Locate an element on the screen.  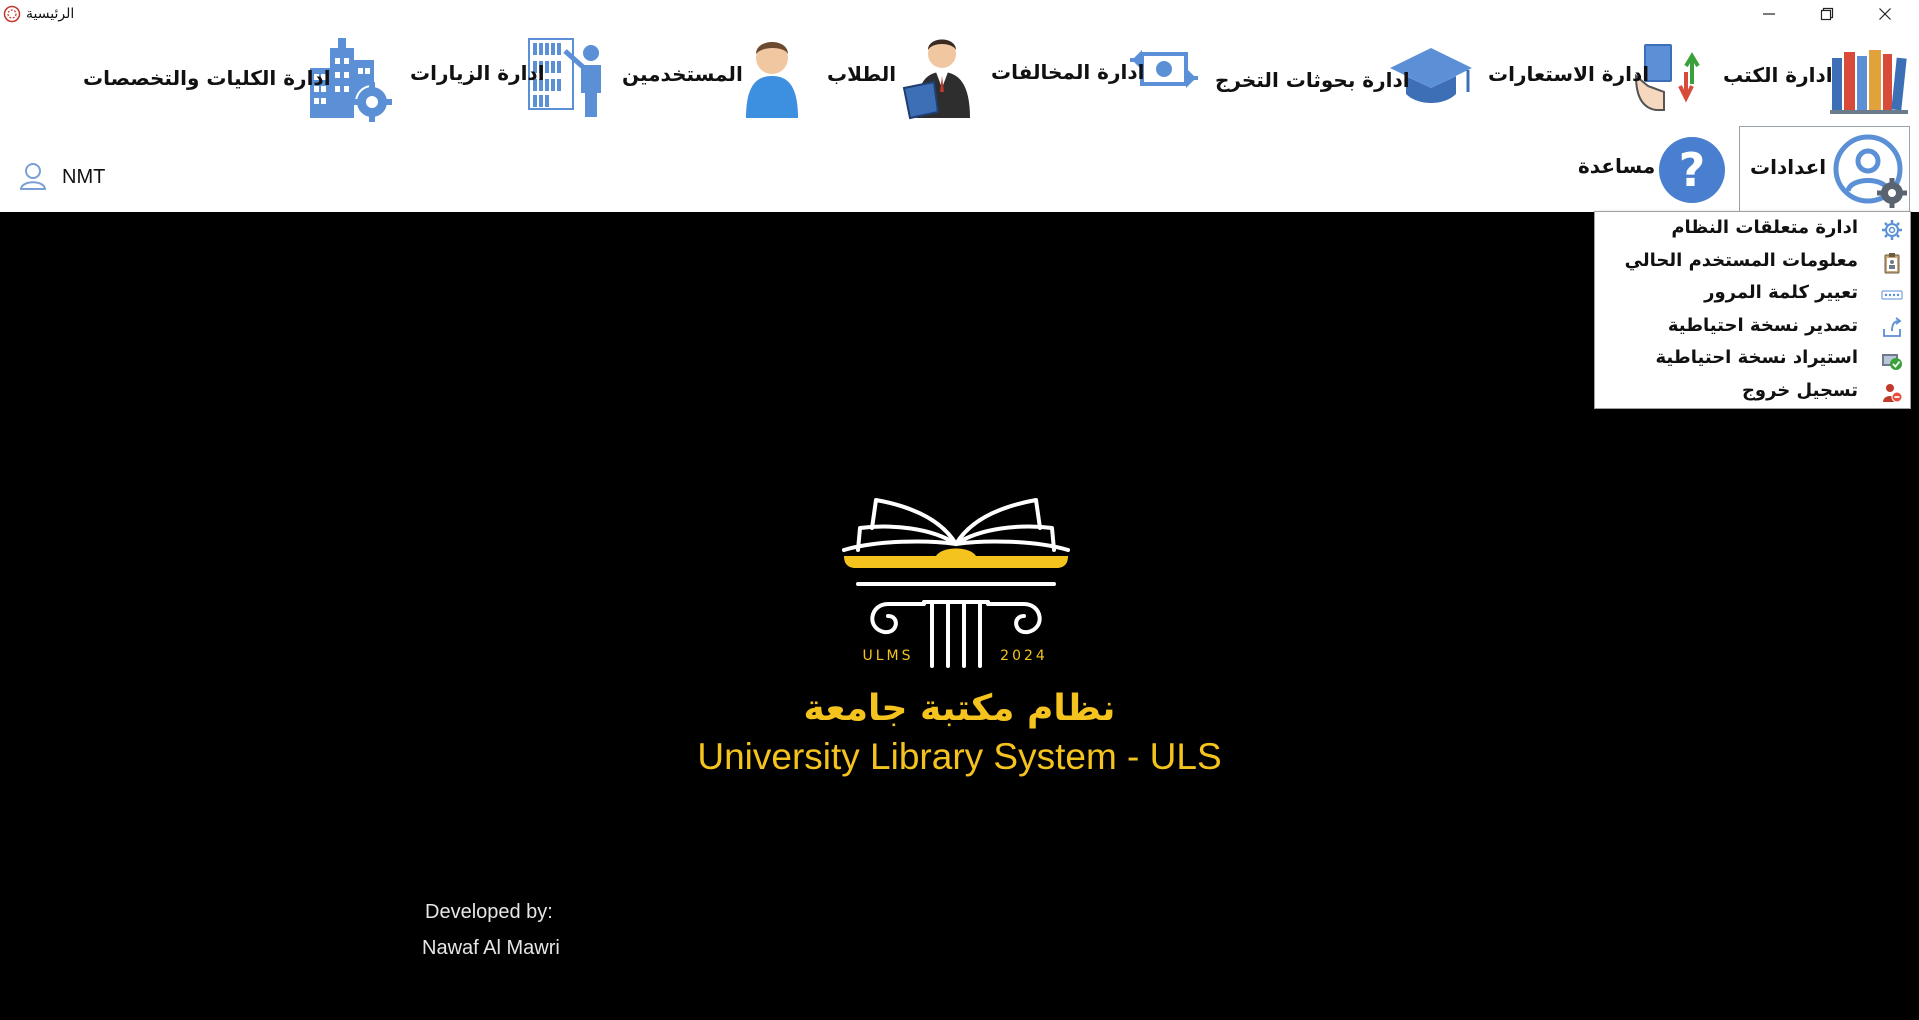
toolbar-violations-button: ادارة المخالفات is located at coordinates (1095, 78).